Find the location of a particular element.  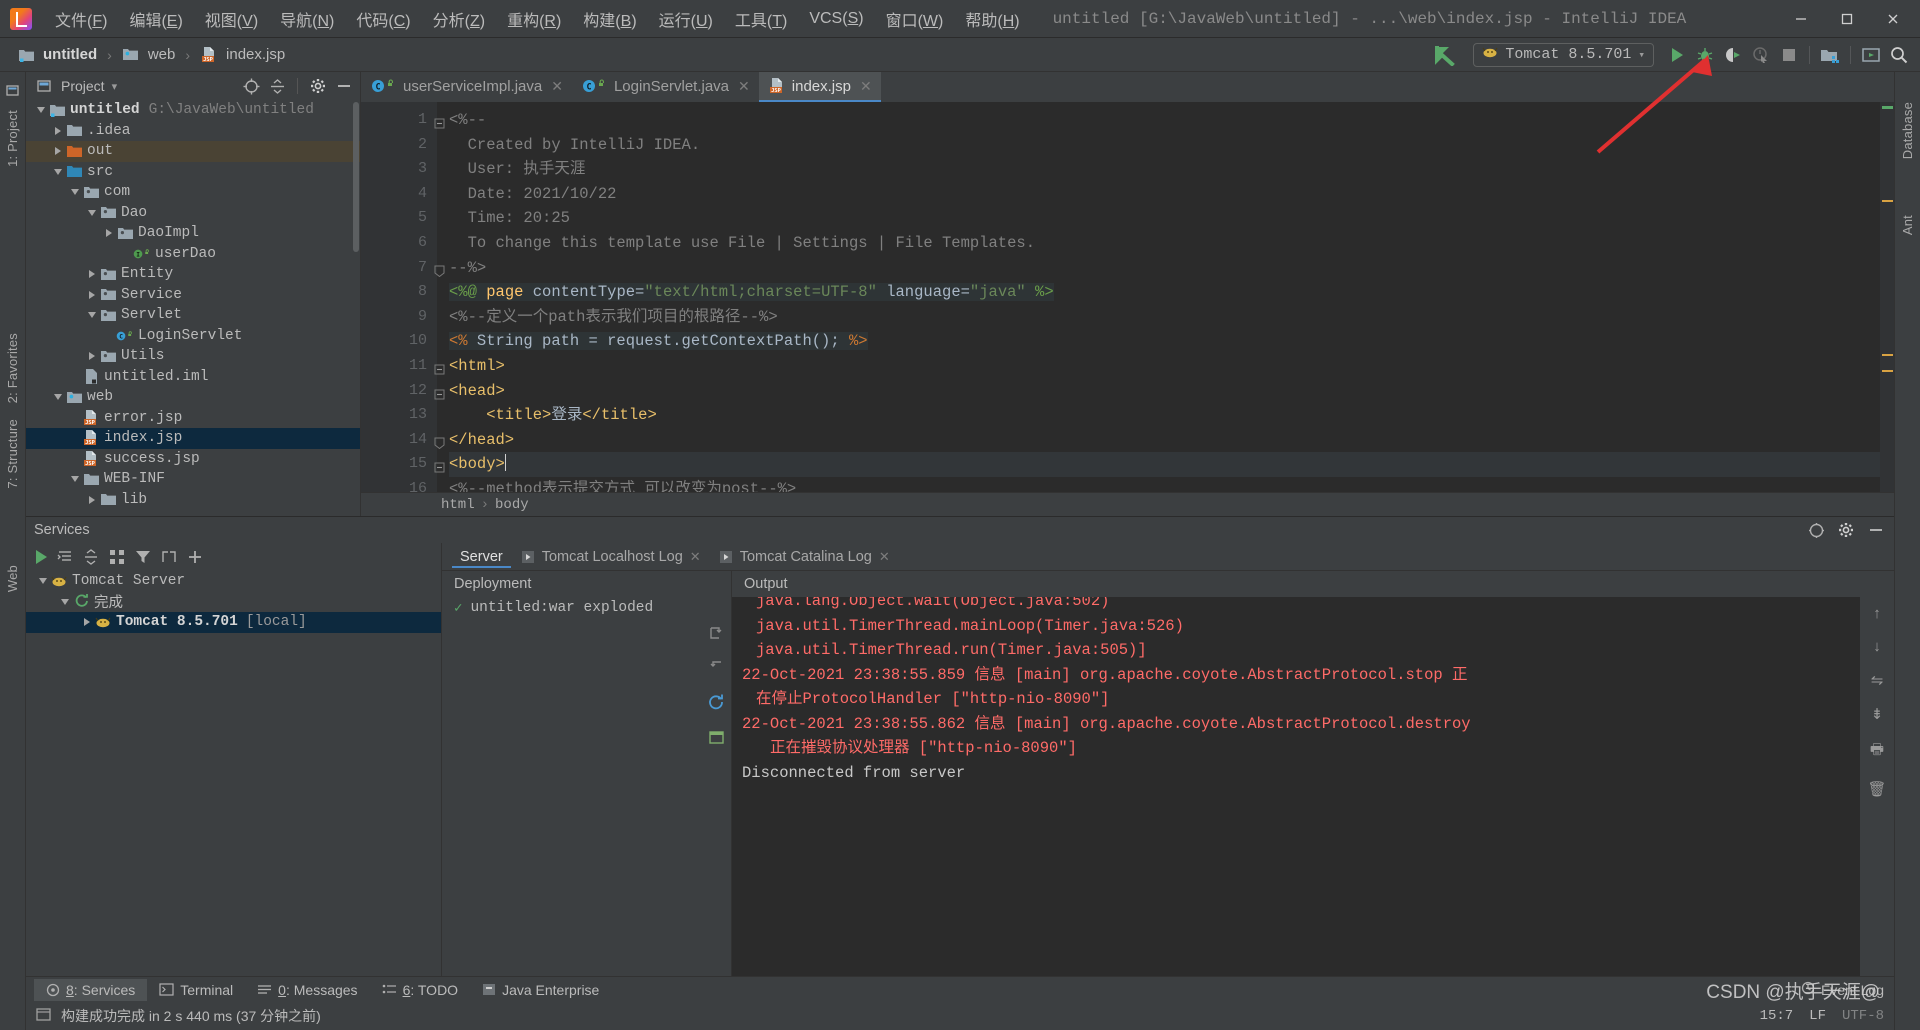

collapse-all-icon is located at coordinates (277, 86).